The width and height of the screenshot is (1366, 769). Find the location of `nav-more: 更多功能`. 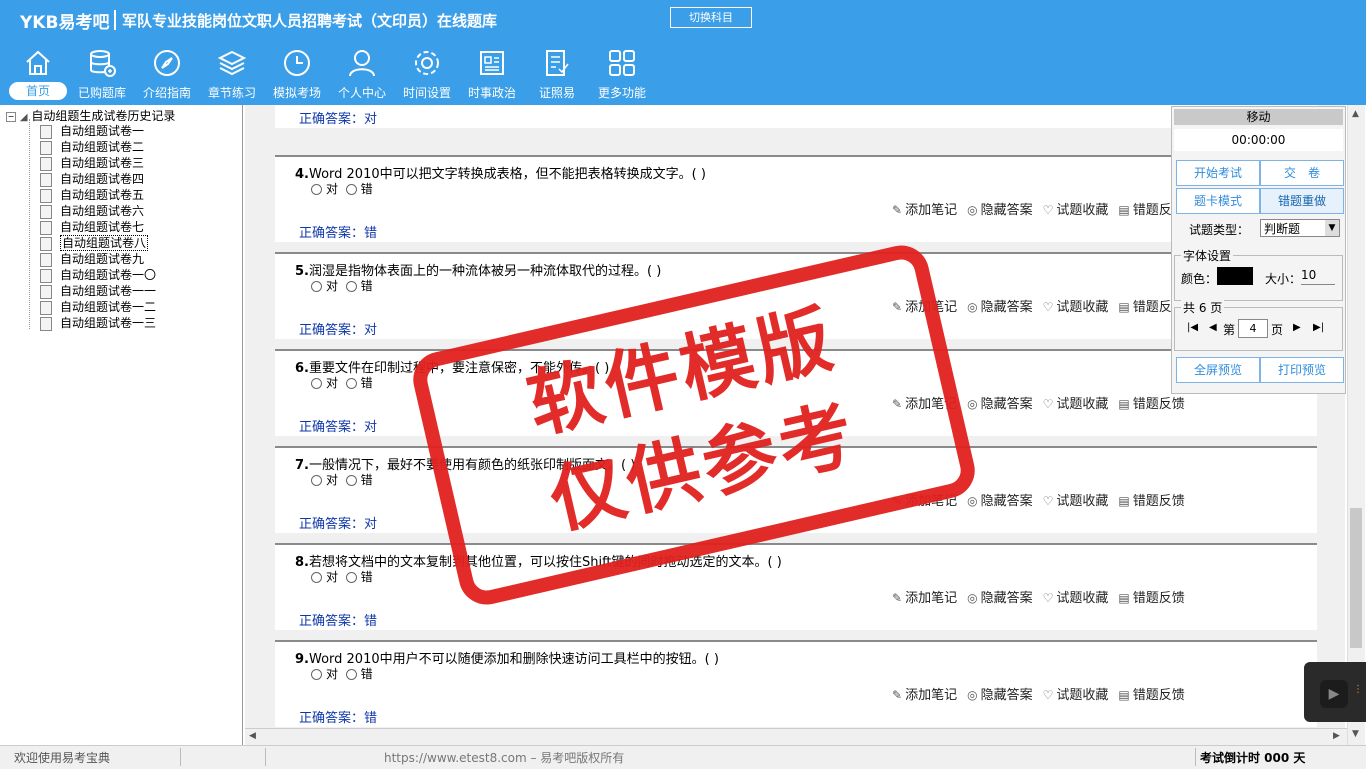

nav-more: 更多功能 is located at coordinates (622, 76).